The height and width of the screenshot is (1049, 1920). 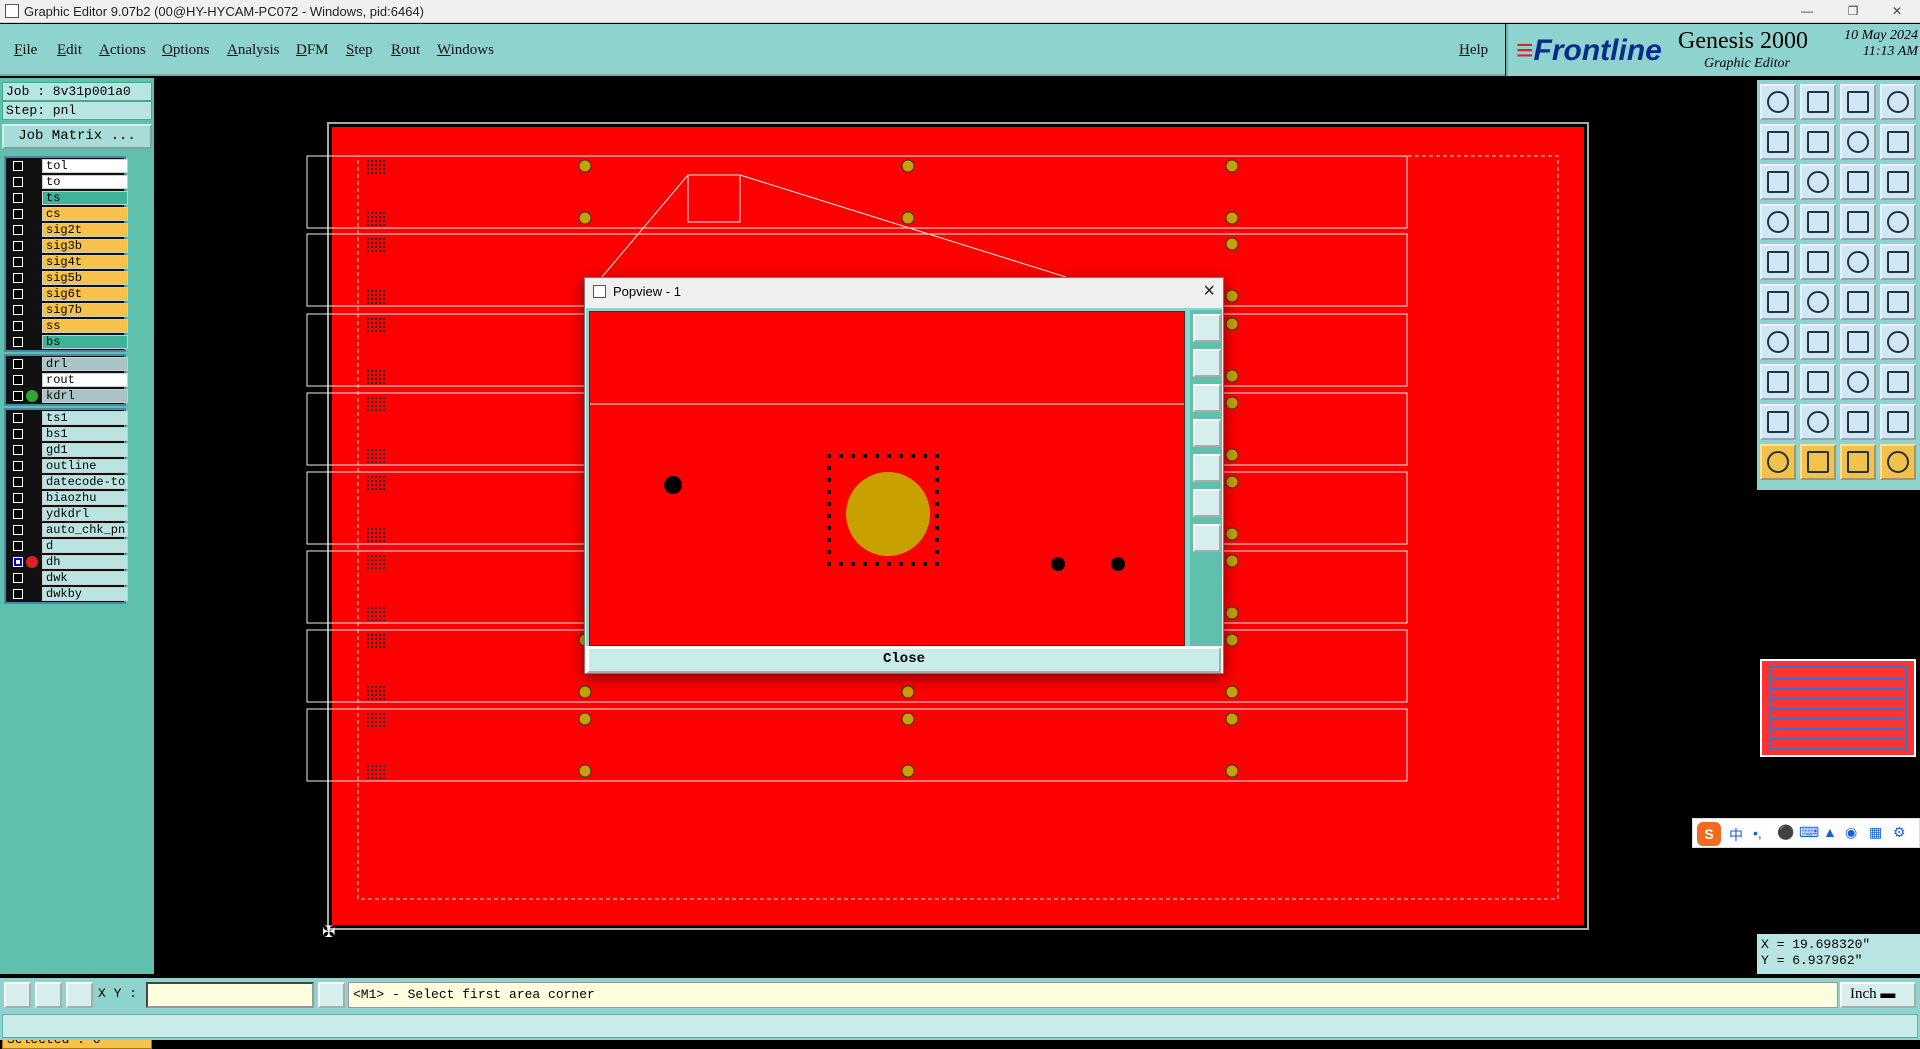 What do you see at coordinates (85, 294) in the screenshot?
I see `layer-name: sig6t` at bounding box center [85, 294].